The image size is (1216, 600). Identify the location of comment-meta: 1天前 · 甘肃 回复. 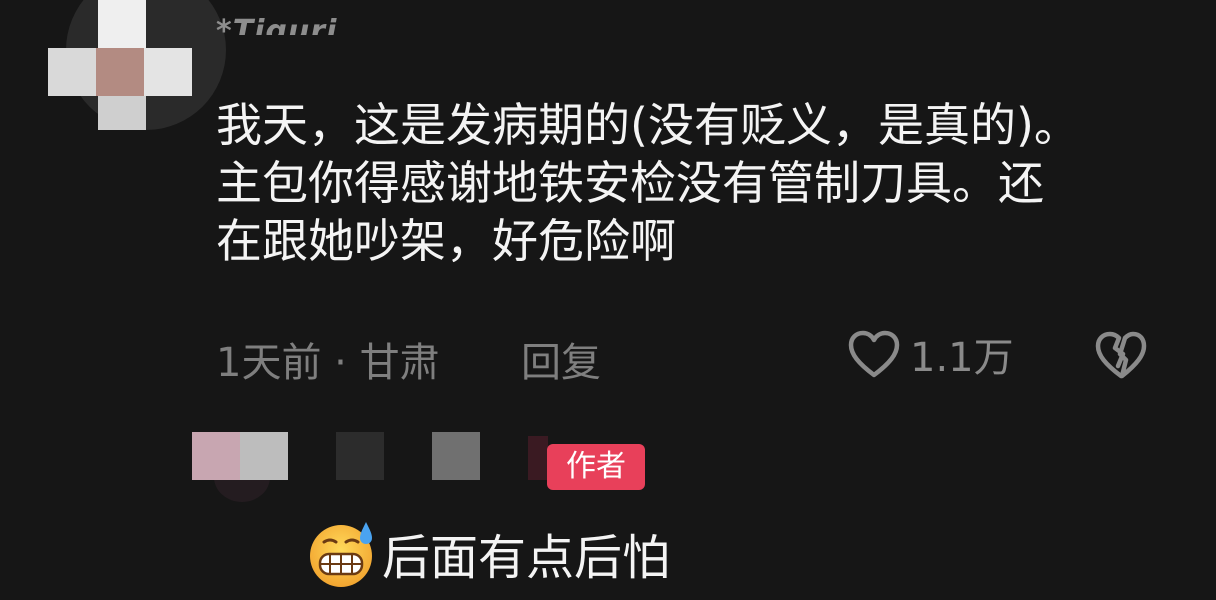
(408, 359).